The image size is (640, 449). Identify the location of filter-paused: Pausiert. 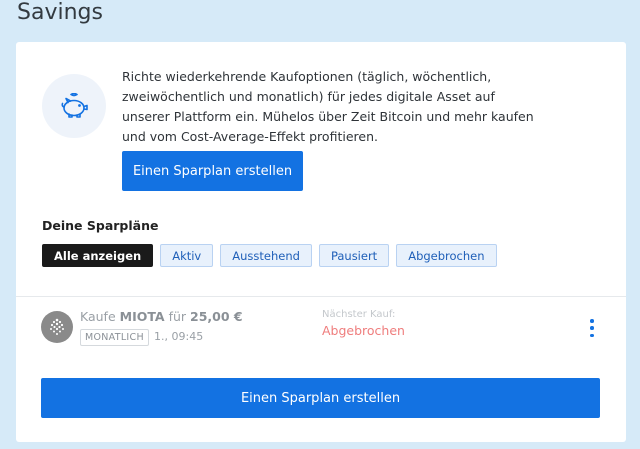
(354, 255).